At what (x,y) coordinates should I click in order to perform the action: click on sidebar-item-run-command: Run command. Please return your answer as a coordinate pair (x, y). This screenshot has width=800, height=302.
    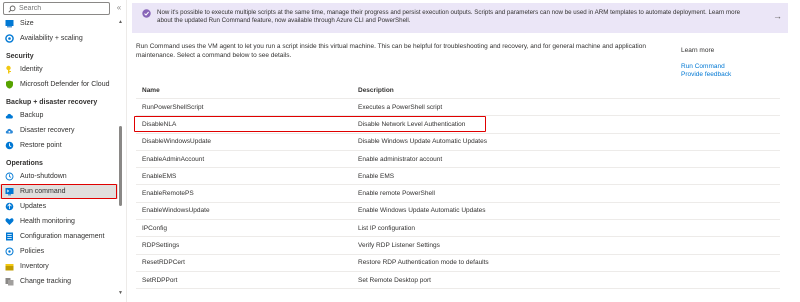
    Looking at the image, I should click on (59, 191).